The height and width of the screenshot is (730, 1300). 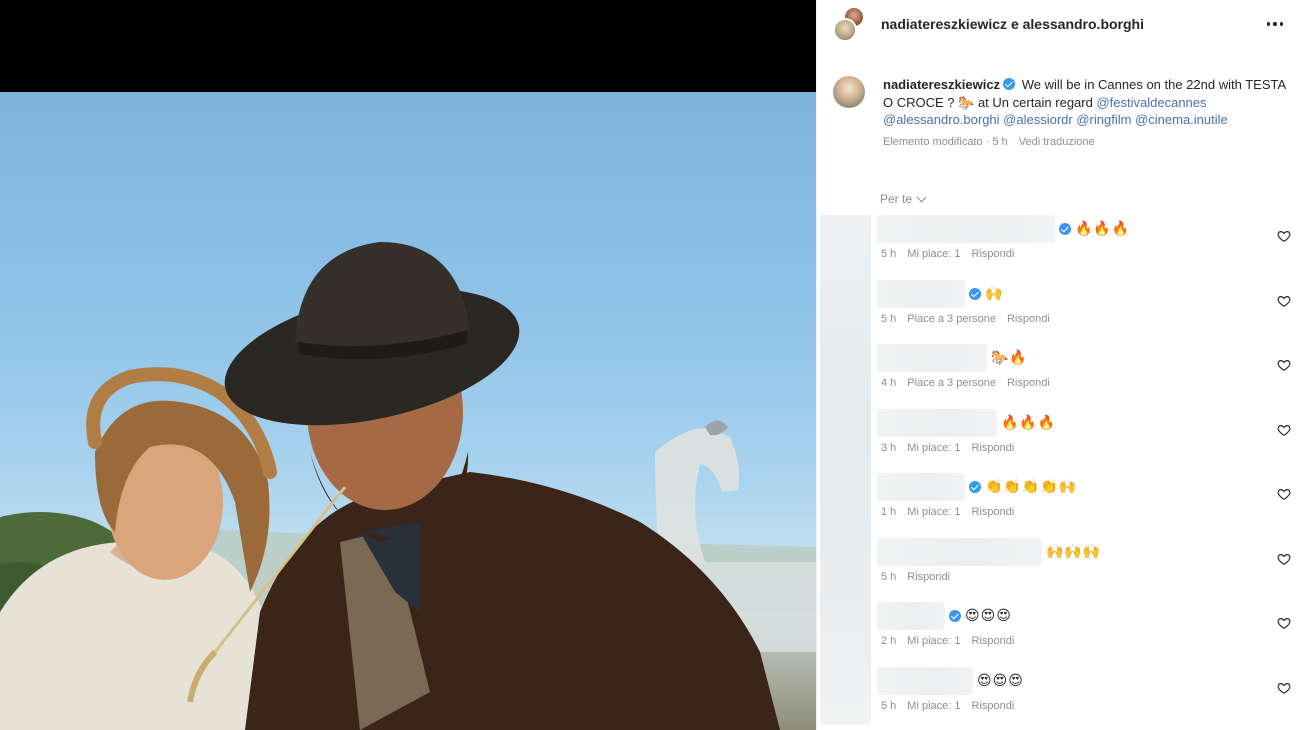 I want to click on post-header: nadiatereszkiewicz e alessandro.borghi, so click(x=1058, y=24).